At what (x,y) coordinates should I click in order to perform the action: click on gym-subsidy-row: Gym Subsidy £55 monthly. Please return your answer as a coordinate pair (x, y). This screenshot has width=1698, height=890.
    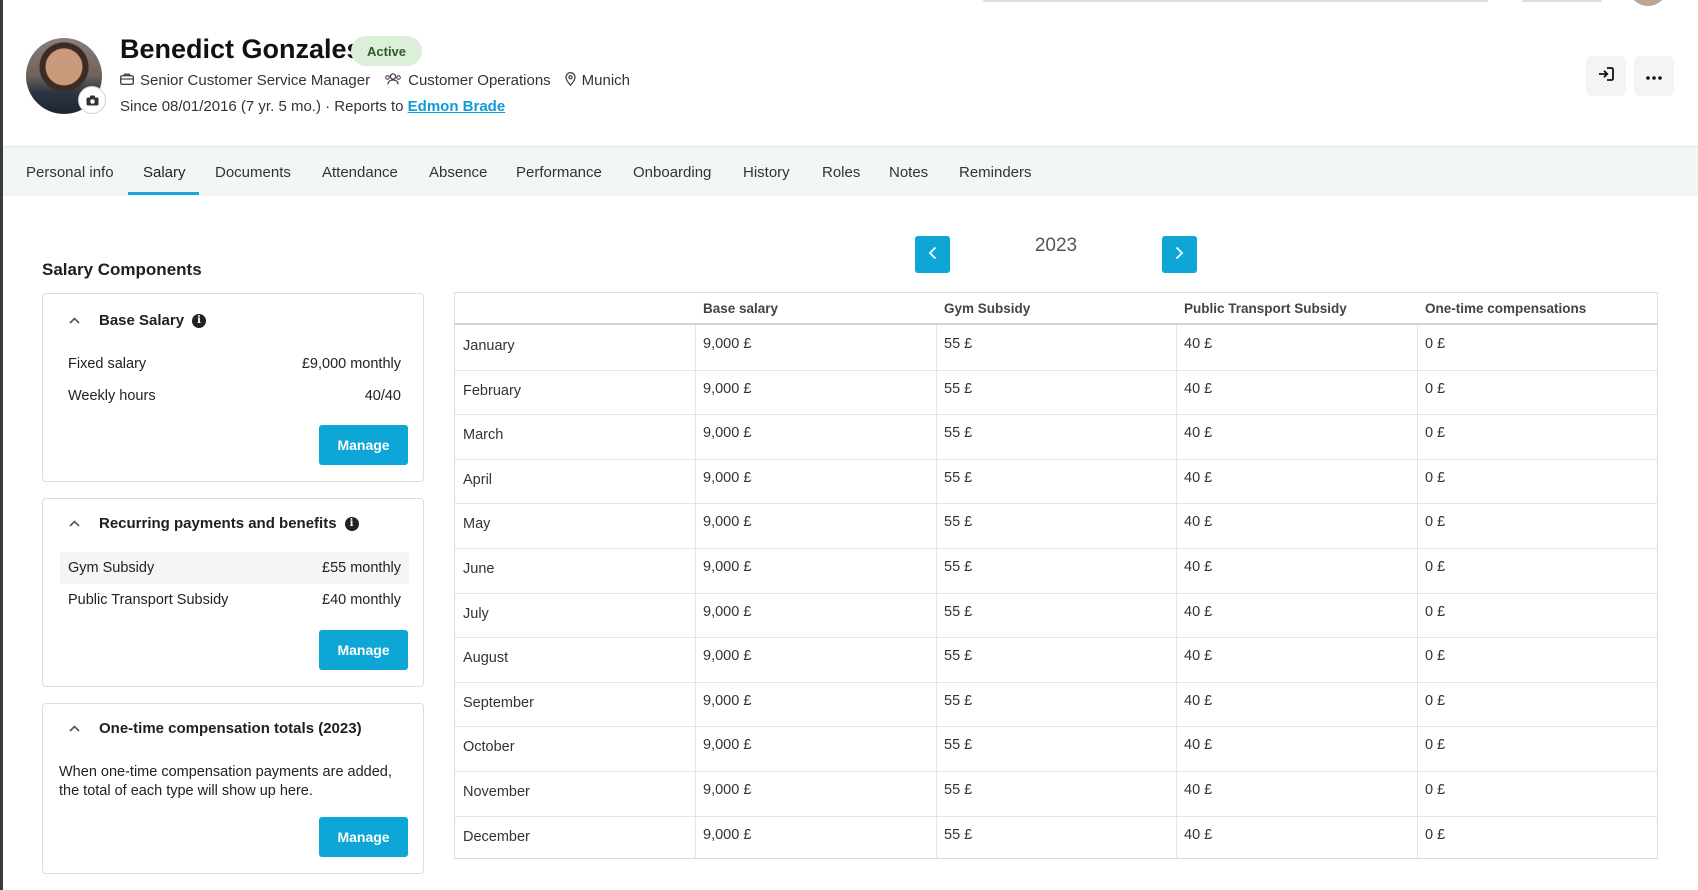
    Looking at the image, I should click on (234, 568).